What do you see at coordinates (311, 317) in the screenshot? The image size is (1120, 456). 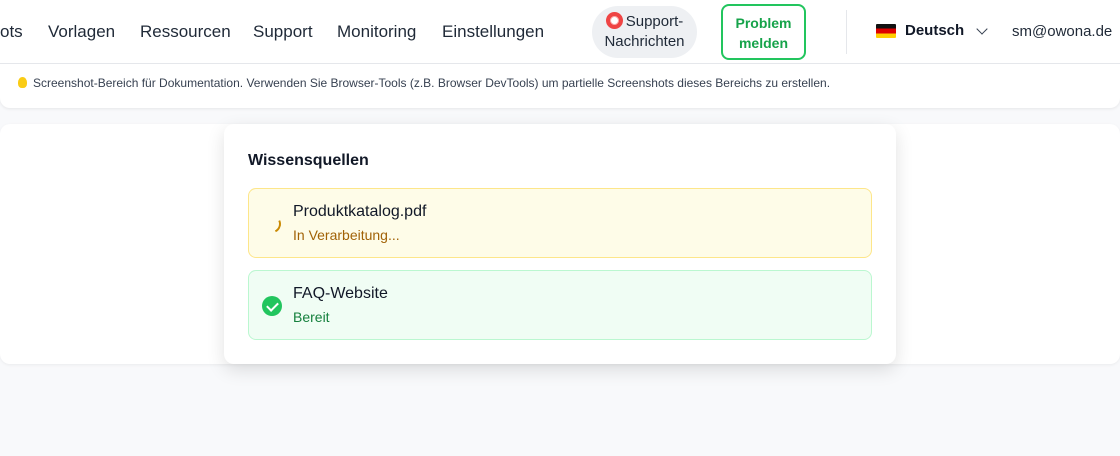 I see `source-status: Bereit` at bounding box center [311, 317].